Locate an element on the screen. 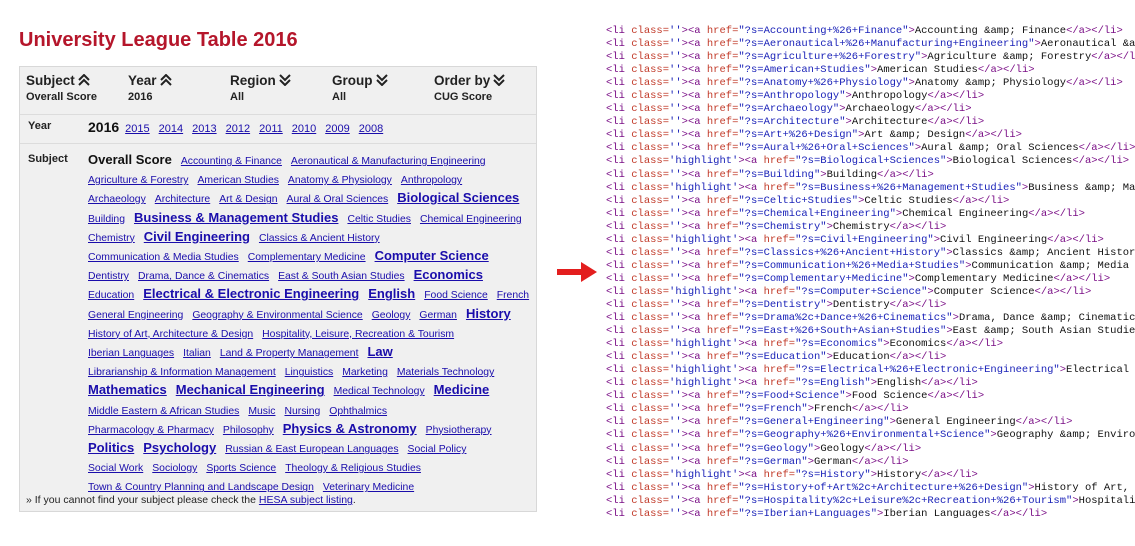 This screenshot has width=1135, height=546. subject-link-aural-oral-sciences: Aural & Oral Sciences is located at coordinates (338, 199).